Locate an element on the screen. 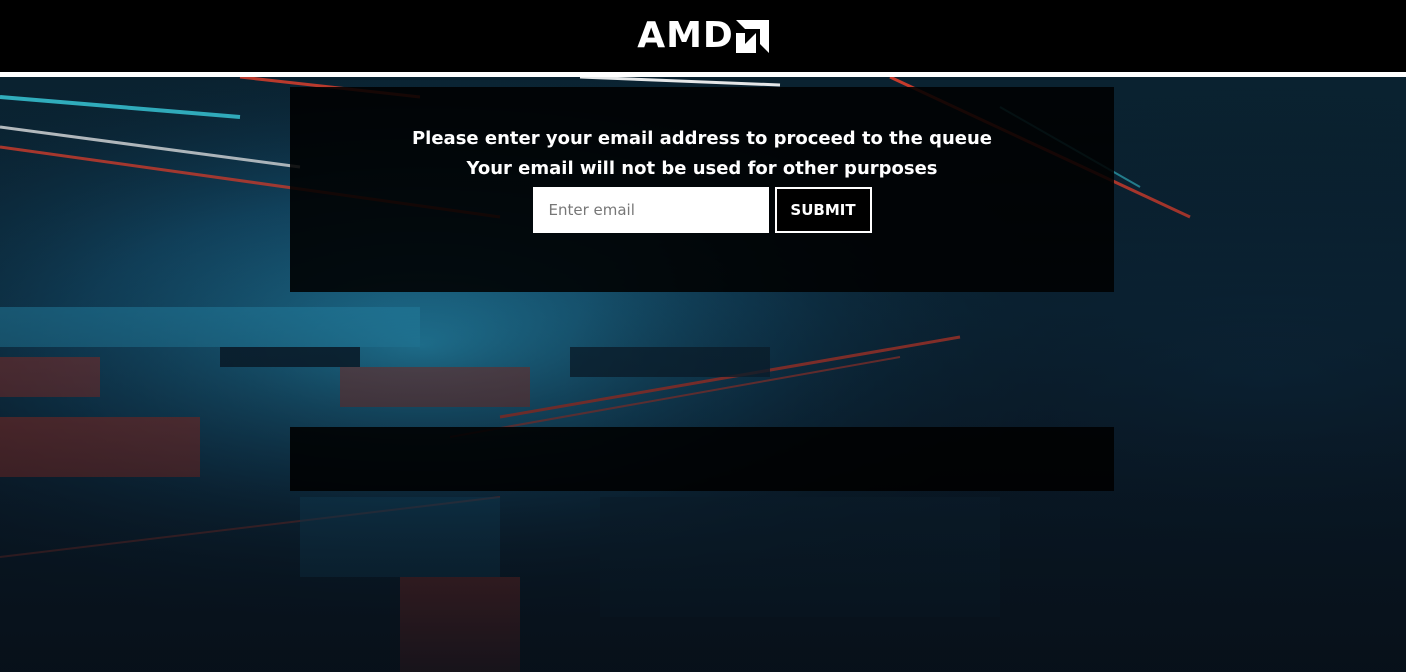 The width and height of the screenshot is (1406, 672). site-header: AMD is located at coordinates (703, 36).